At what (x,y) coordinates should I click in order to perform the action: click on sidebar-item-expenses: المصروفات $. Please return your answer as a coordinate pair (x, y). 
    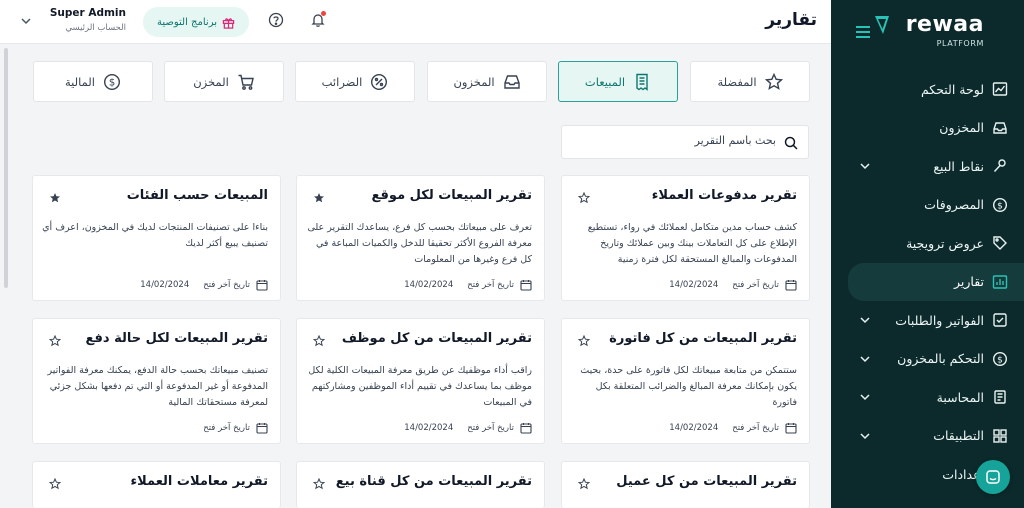
    Looking at the image, I should click on (927, 205).